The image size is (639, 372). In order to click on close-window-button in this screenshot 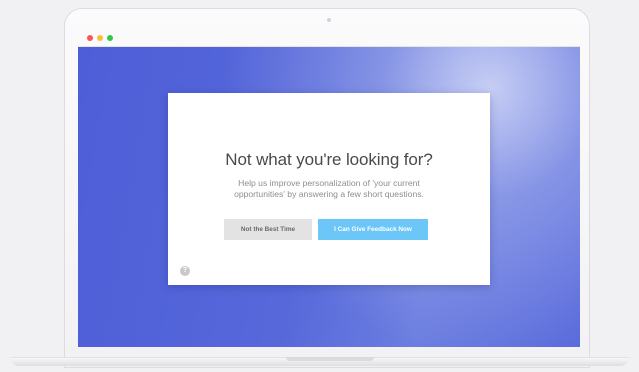, I will do `click(90, 38)`.